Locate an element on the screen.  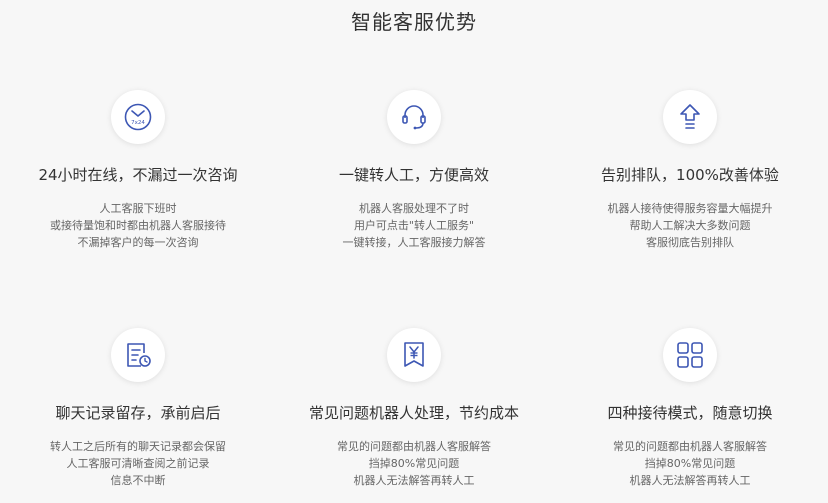
feature-description: 人工客服下班时 或接待量饱和时都由机器人客服接待 不漏掉客户的每一次咨询 is located at coordinates (138, 225).